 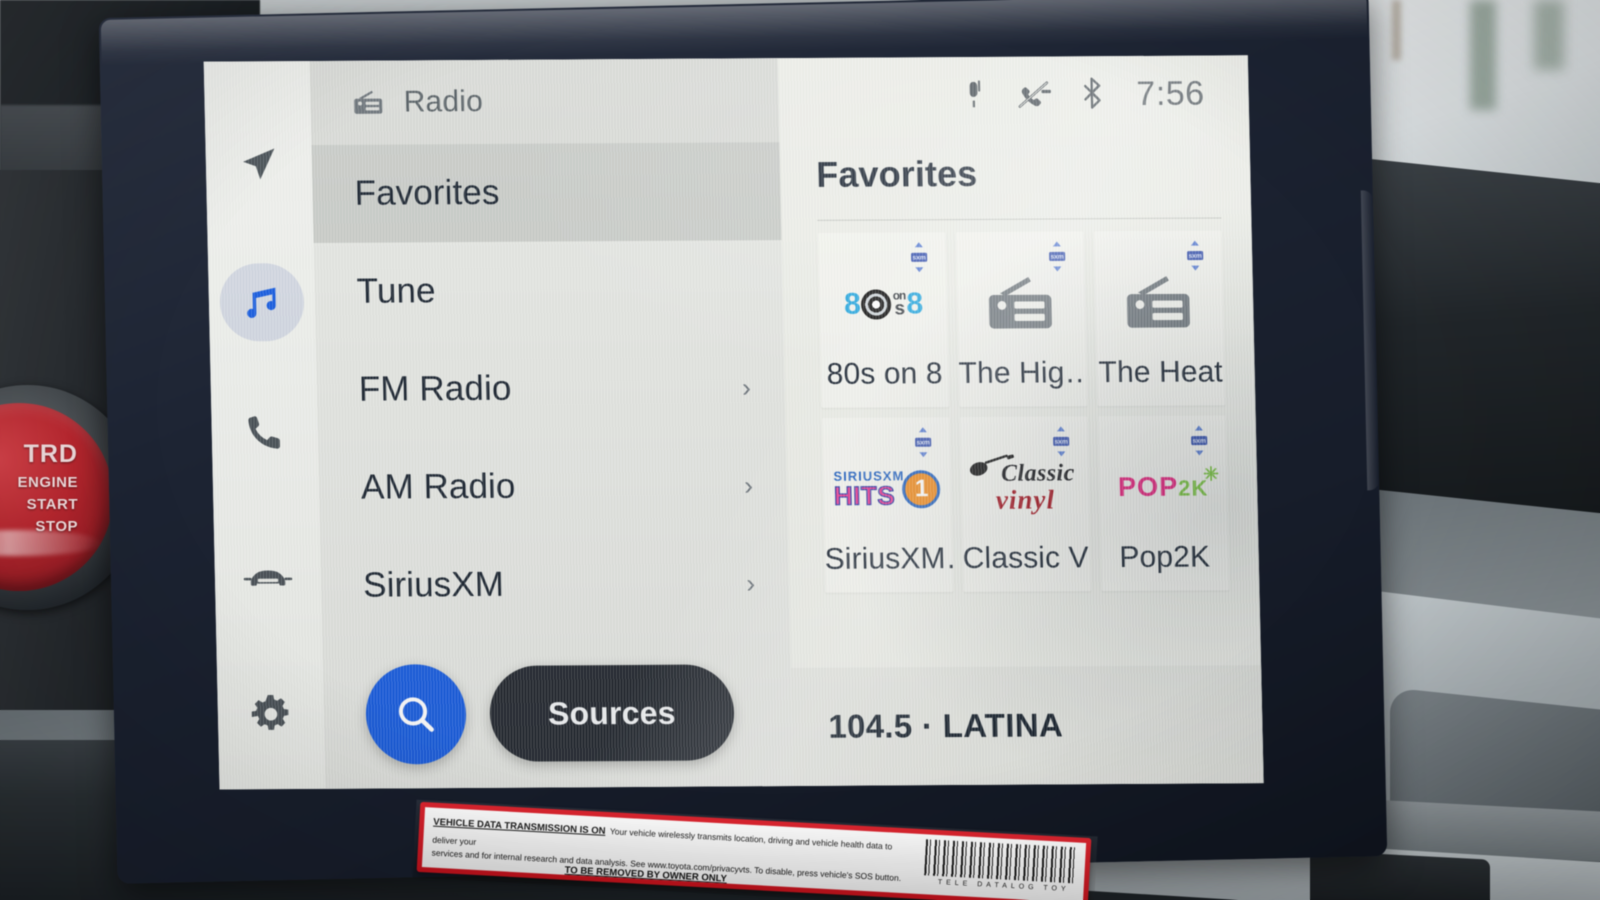 I want to click on sidebar-item-phone, so click(x=265, y=432).